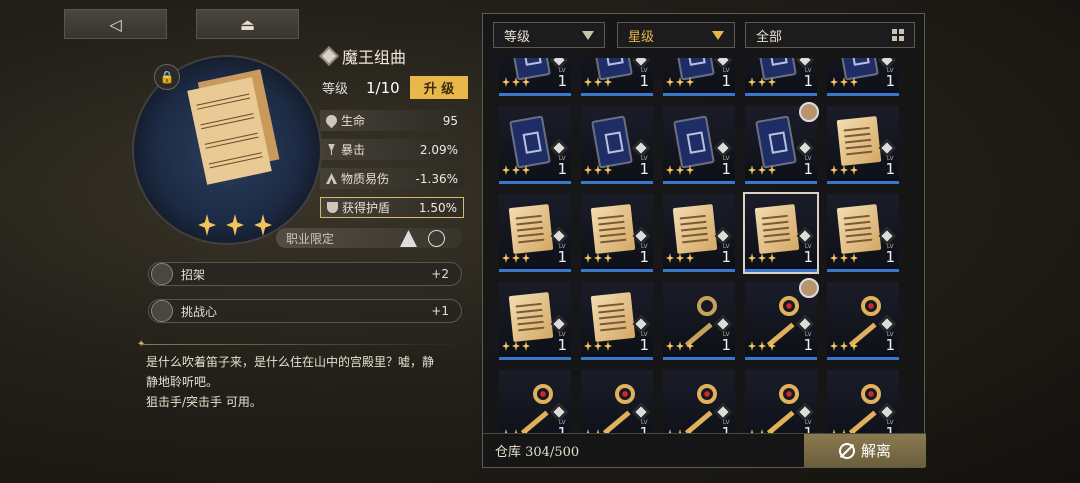 Image resolution: width=1080 pixels, height=483 pixels. I want to click on lock-icon: 🔒, so click(167, 77).